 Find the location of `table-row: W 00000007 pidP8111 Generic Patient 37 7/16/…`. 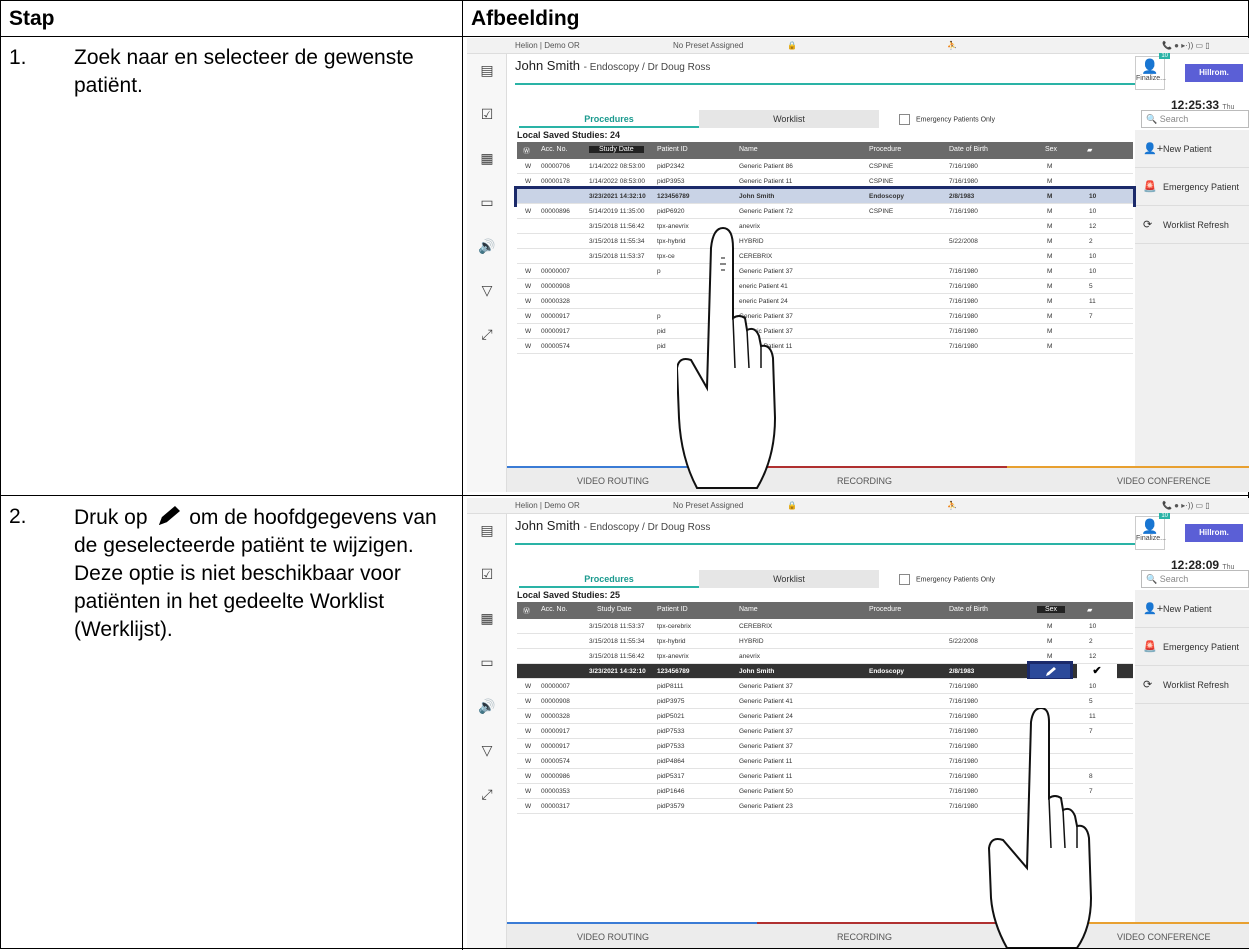

table-row: W 00000007 pidP8111 Generic Patient 37 7/16/… is located at coordinates (825, 686).